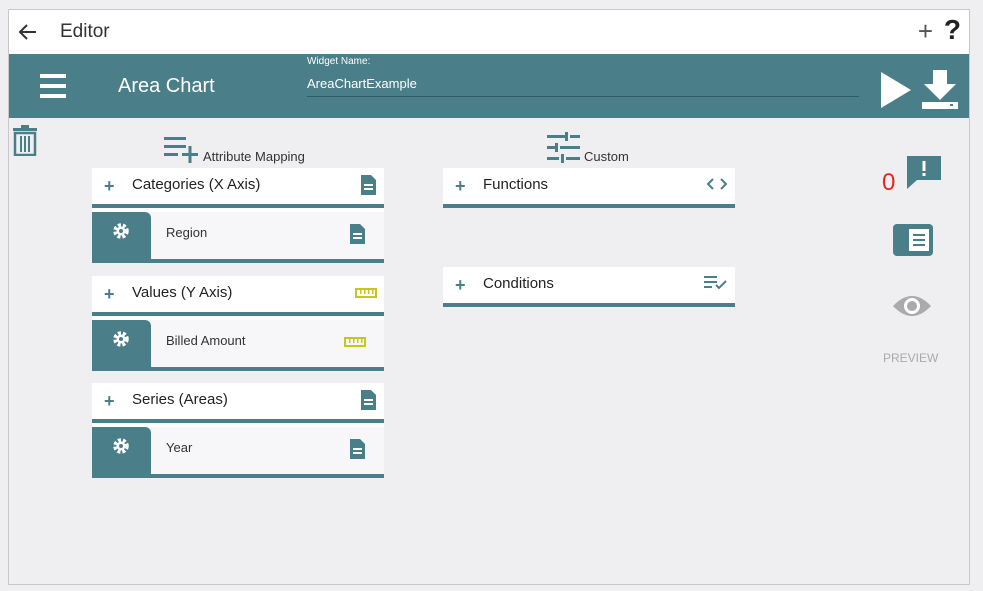 The image size is (983, 591). I want to click on message-count: 0, so click(889, 182).